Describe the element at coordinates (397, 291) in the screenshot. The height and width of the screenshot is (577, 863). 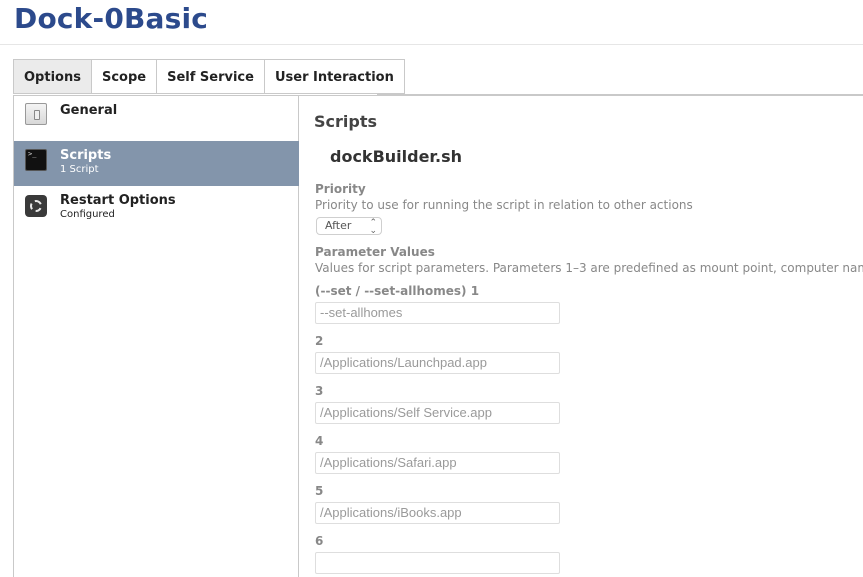
I see `parameter-1-label: (--set / --set-allhomes) 1` at that location.